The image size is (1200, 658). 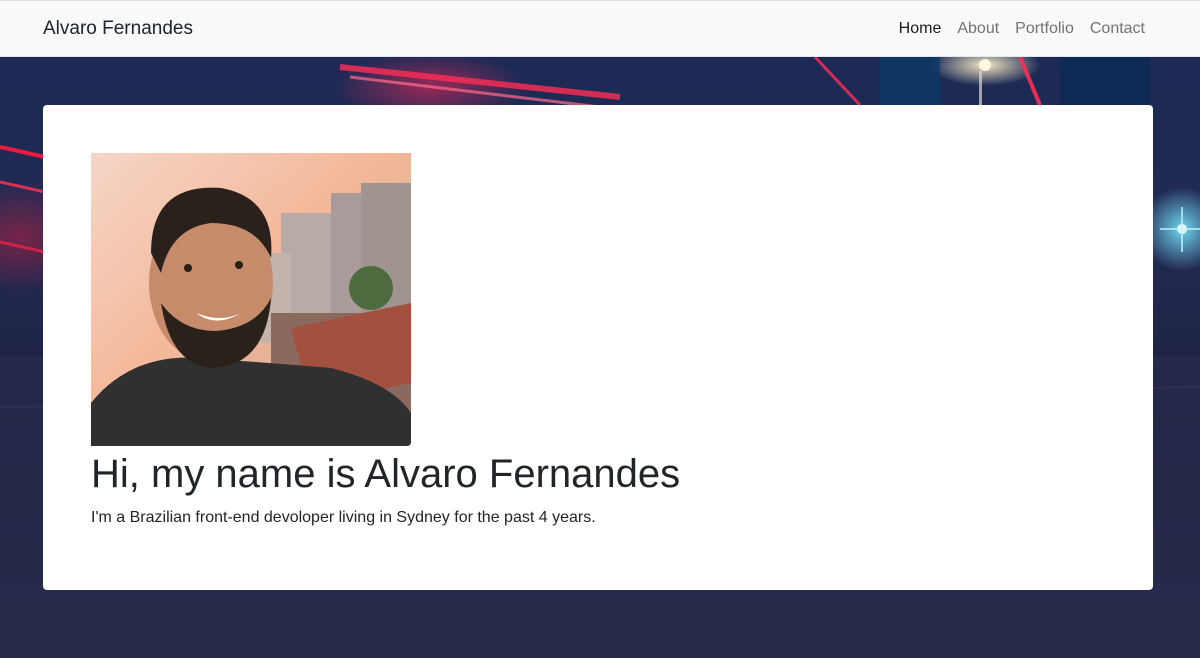 I want to click on nav-links: Home About Portfolio Contact, so click(x=1022, y=29).